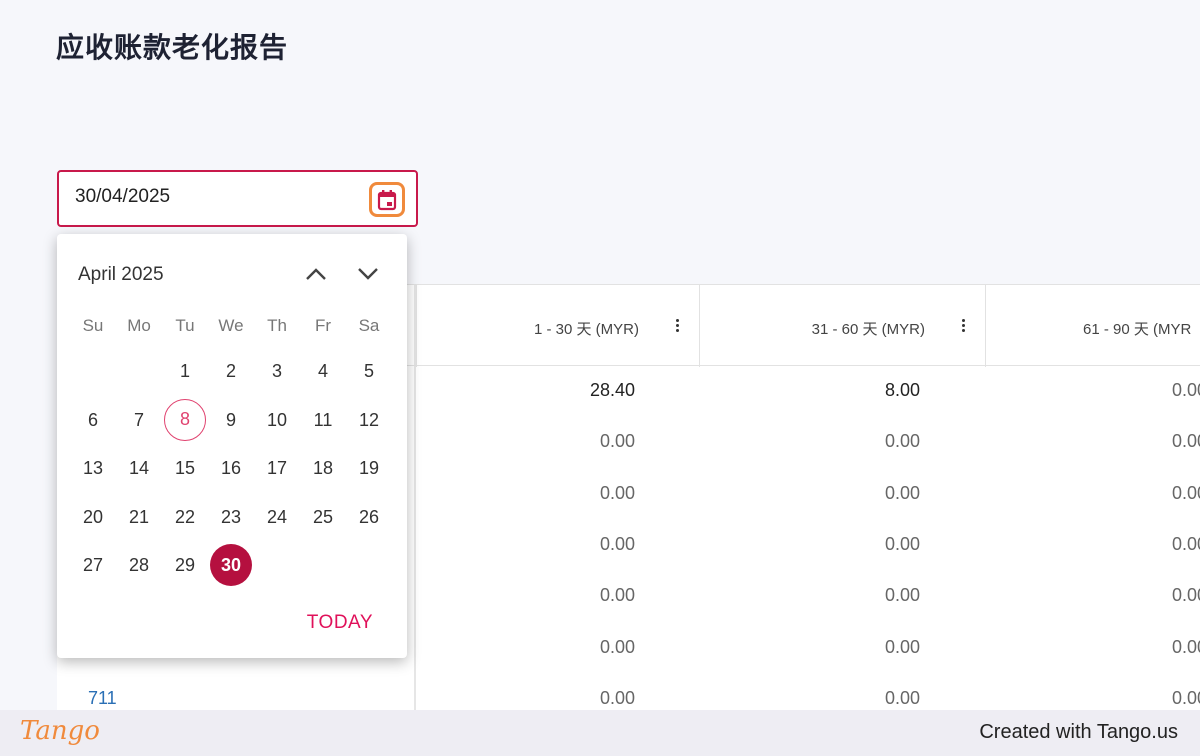  What do you see at coordinates (231, 565) in the screenshot?
I see `calendar-day-30: 30` at bounding box center [231, 565].